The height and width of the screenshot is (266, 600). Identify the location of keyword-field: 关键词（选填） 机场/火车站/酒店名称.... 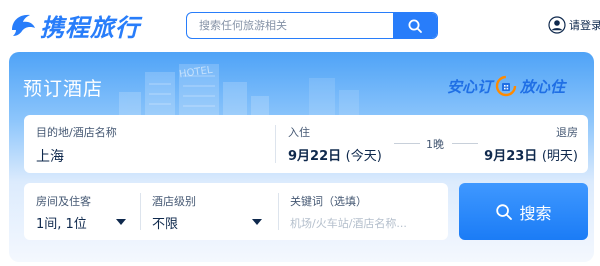
(364, 211).